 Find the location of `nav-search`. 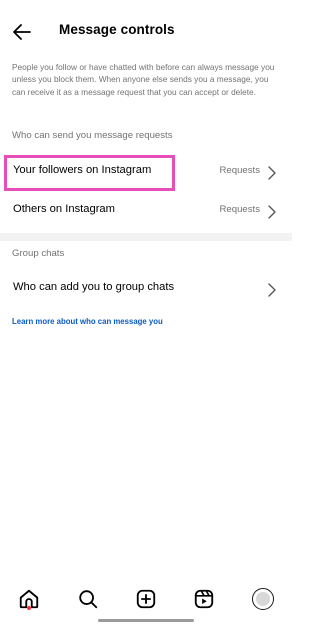

nav-search is located at coordinates (88, 599).